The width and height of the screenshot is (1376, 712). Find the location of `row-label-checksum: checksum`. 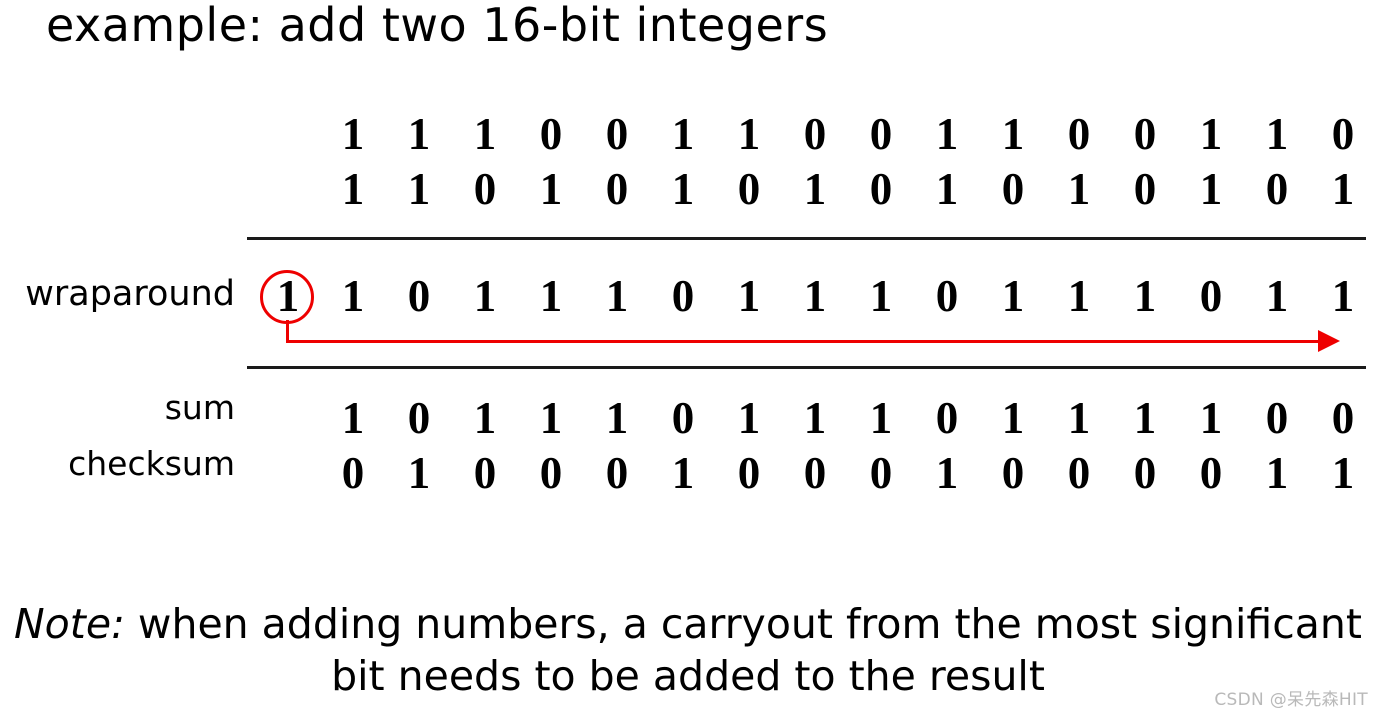

row-label-checksum: checksum is located at coordinates (151, 463).